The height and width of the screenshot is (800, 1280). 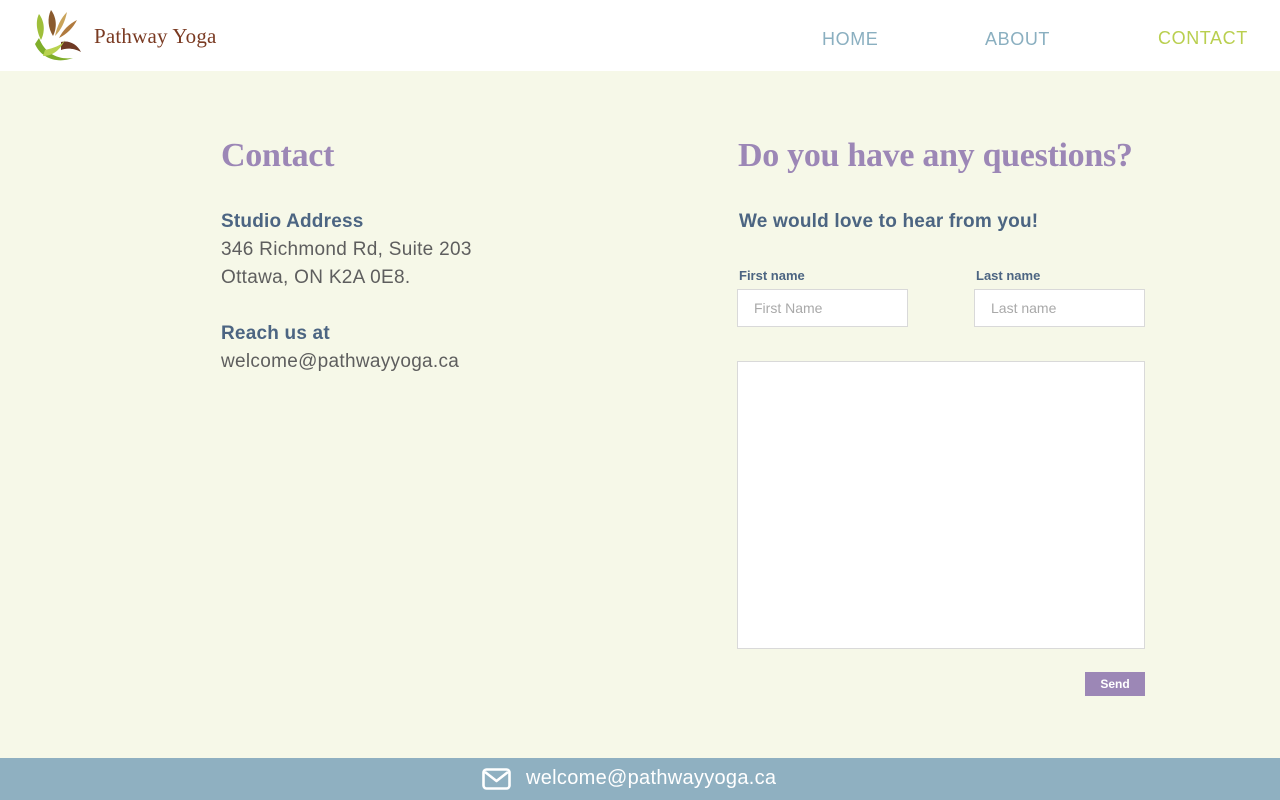 I want to click on last-name-label: Last name, so click(x=1008, y=275).